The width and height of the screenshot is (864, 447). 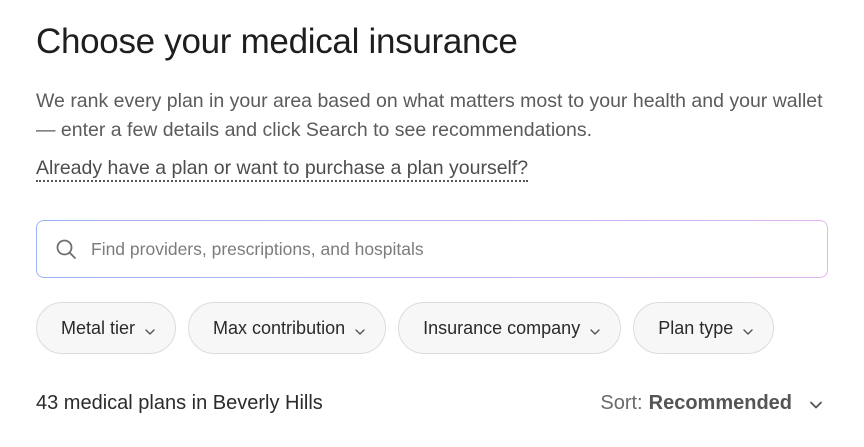 I want to click on sort-dropdown: Sort: Recommended, so click(x=712, y=403).